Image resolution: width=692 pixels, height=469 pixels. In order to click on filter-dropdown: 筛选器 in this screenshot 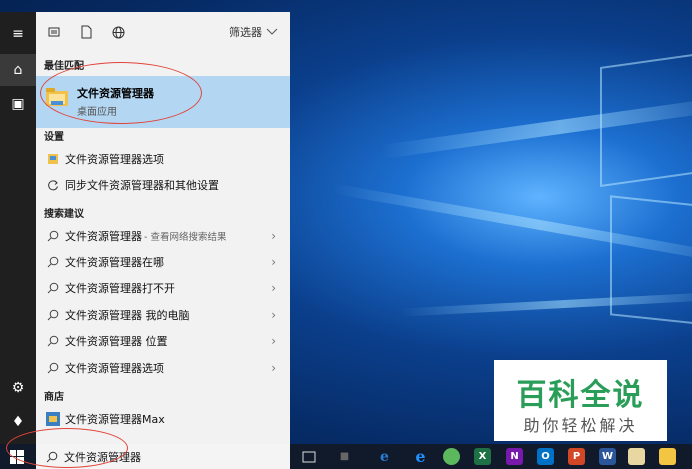, I will do `click(253, 32)`.